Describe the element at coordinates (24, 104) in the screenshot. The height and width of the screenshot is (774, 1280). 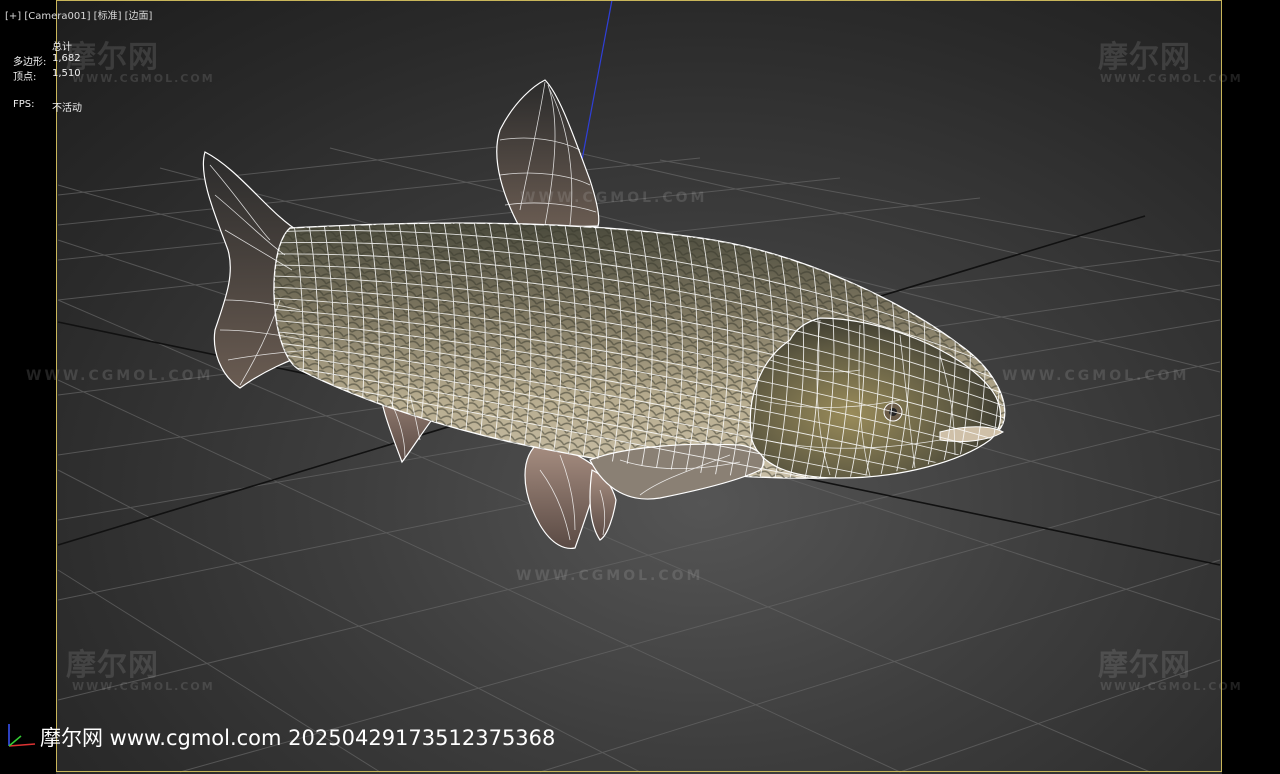
I see `stats-fps-label: FPS:` at that location.